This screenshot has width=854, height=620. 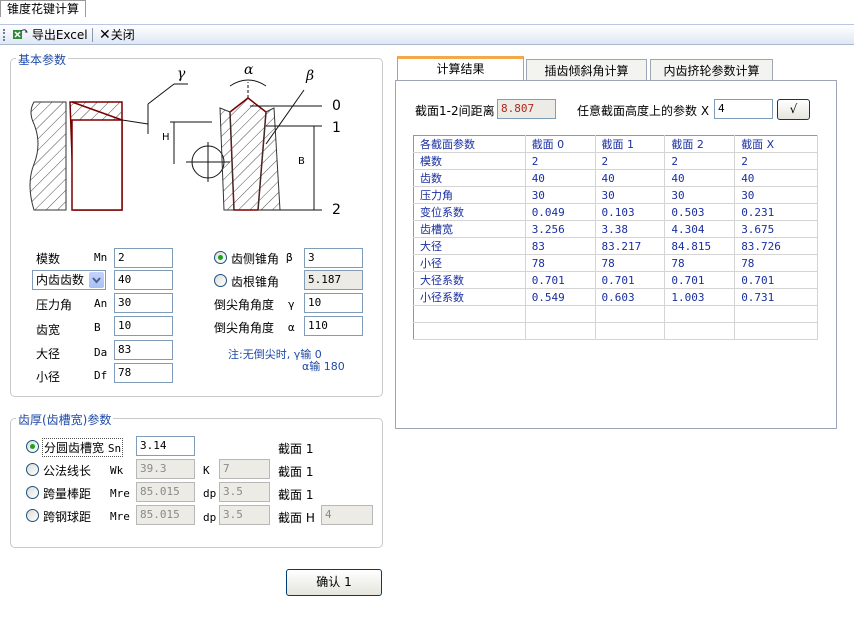 I want to click on tooth-side-taper-input: 3, so click(x=333, y=258).